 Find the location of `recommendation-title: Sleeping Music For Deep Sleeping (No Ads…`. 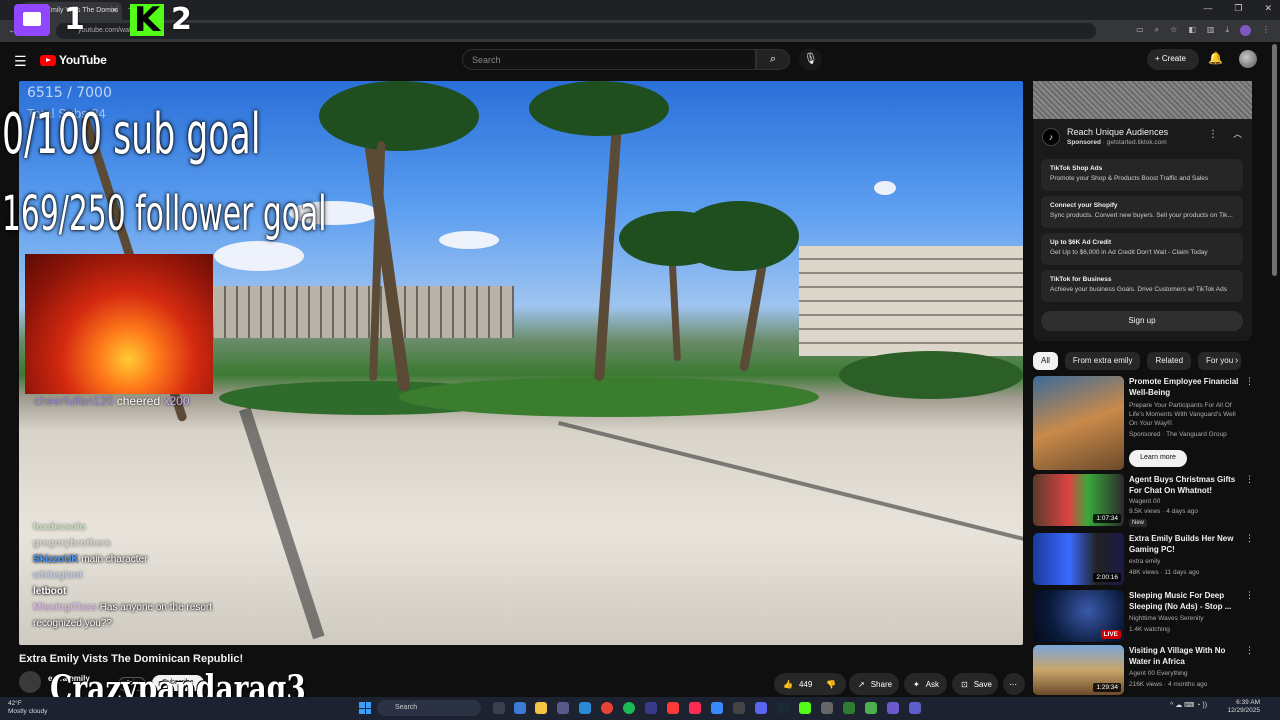

recommendation-title: Sleeping Music For Deep Sleeping (No Ads… is located at coordinates (1185, 601).